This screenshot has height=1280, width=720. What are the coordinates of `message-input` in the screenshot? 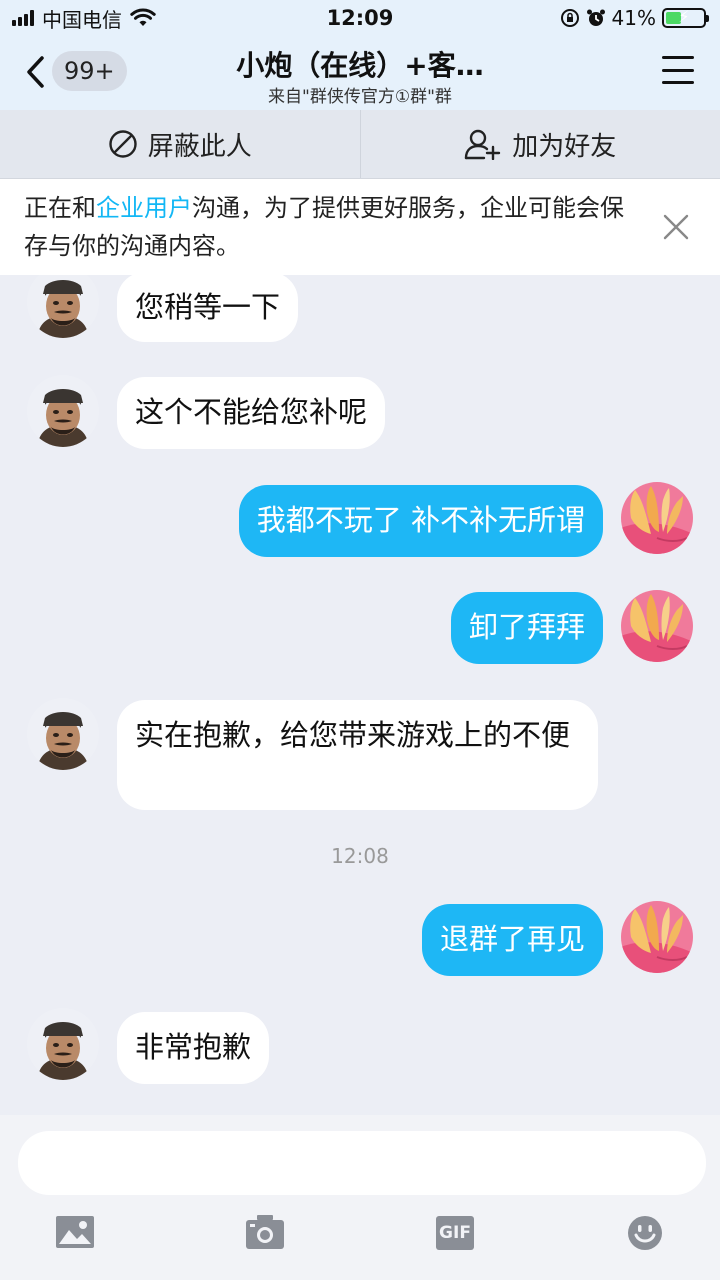 It's located at (362, 1163).